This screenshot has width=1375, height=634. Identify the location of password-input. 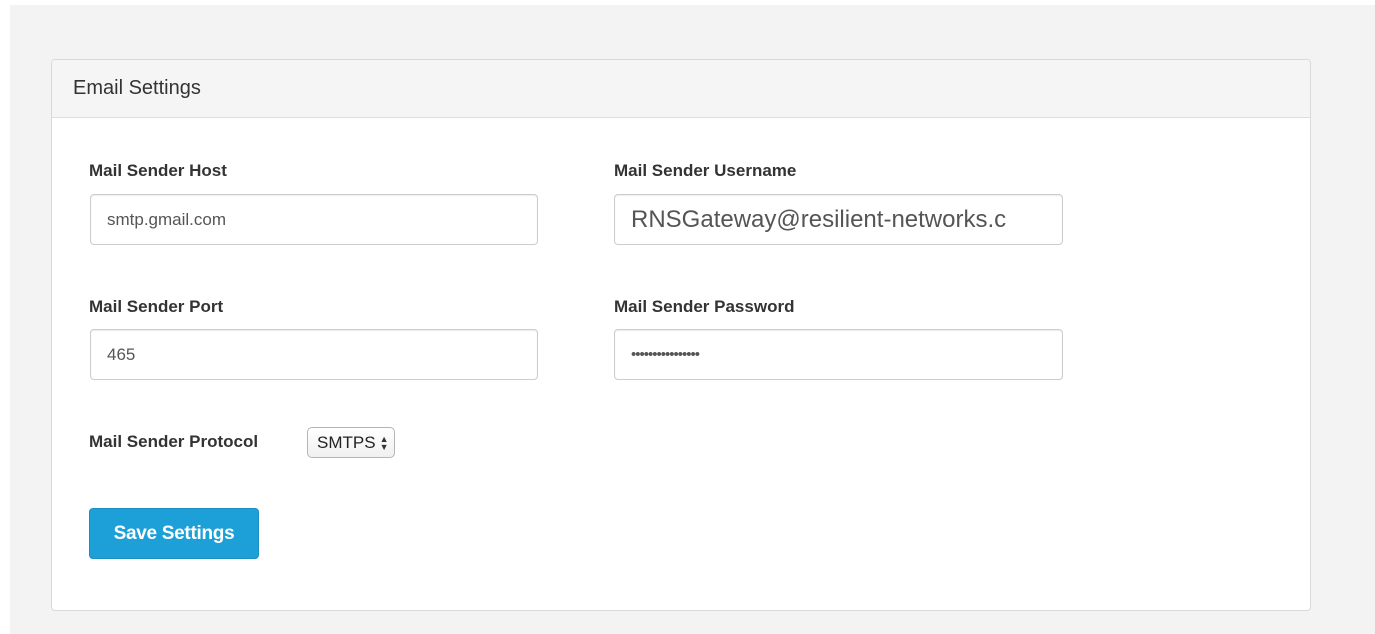
(838, 354).